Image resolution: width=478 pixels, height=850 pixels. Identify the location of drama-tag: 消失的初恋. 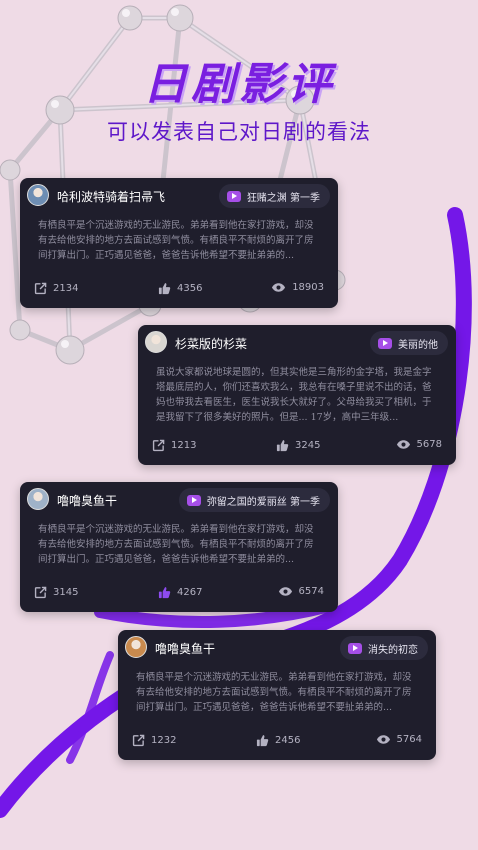
(384, 648).